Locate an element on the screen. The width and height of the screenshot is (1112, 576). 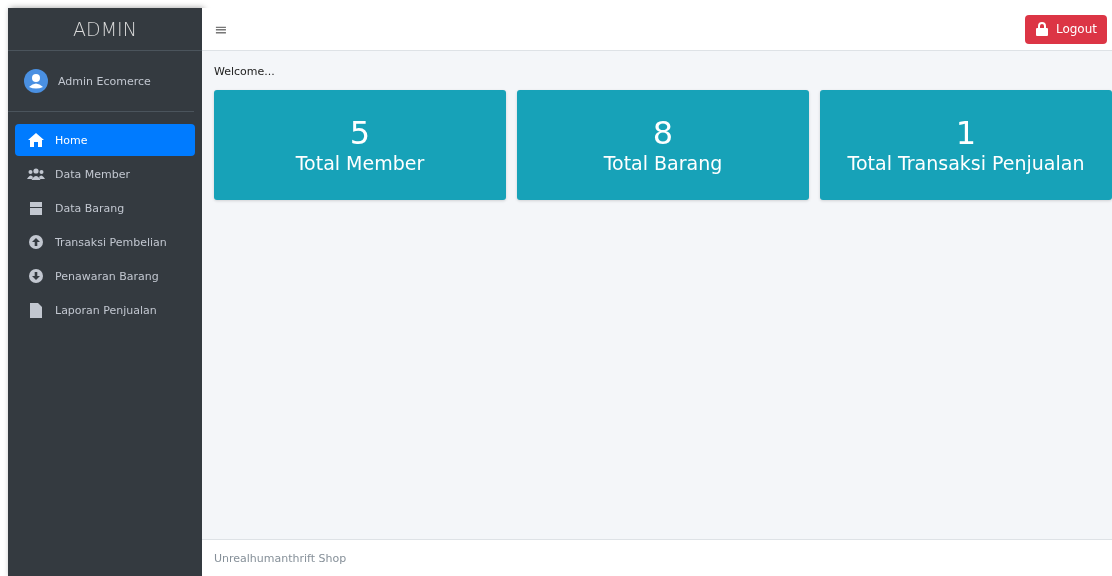
box-icon is located at coordinates (36, 208).